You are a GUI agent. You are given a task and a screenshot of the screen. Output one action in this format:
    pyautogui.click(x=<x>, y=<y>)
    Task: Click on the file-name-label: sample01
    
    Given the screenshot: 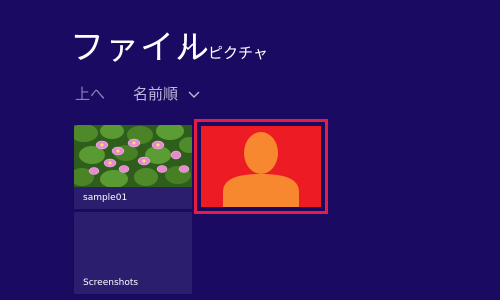 What is the action you would take?
    pyautogui.click(x=105, y=198)
    